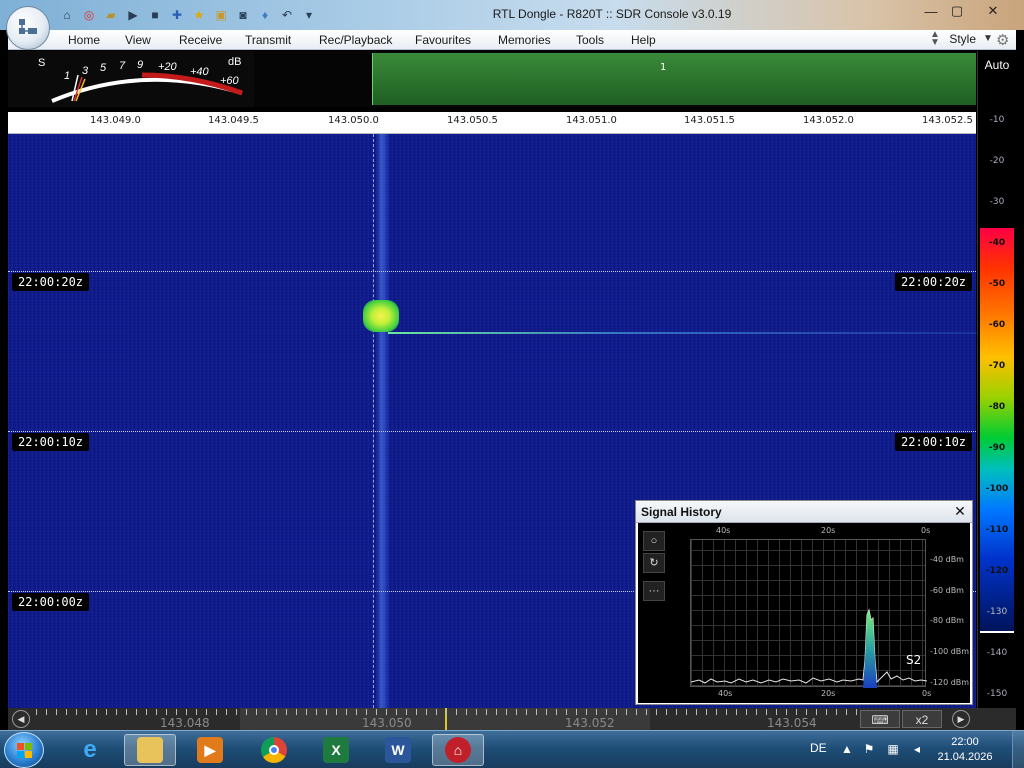 The height and width of the screenshot is (768, 1024). I want to click on receive-channel-band, so click(674, 79).